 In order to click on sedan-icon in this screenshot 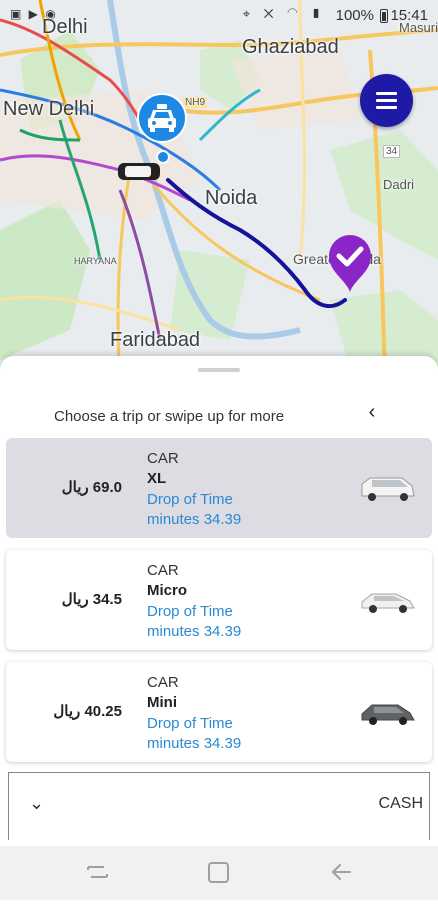, I will do `click(388, 603)`.